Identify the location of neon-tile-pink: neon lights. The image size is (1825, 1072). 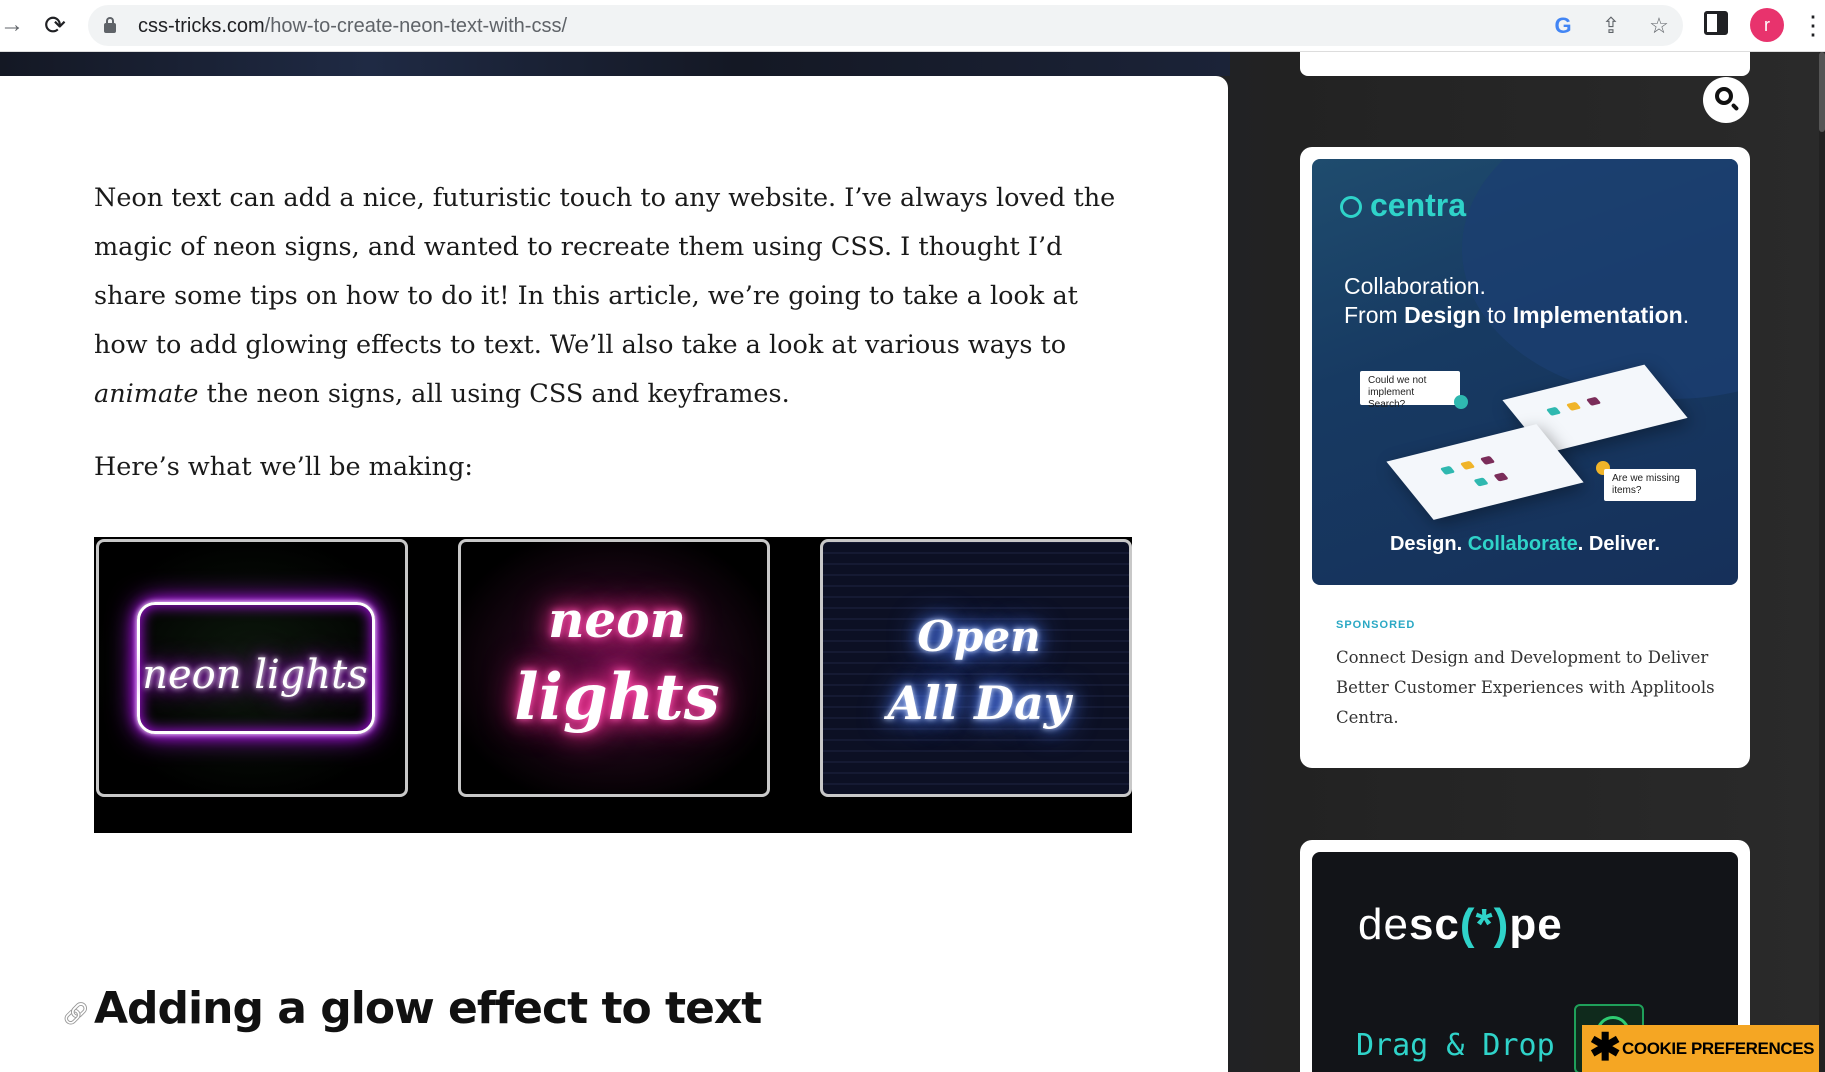
(614, 668).